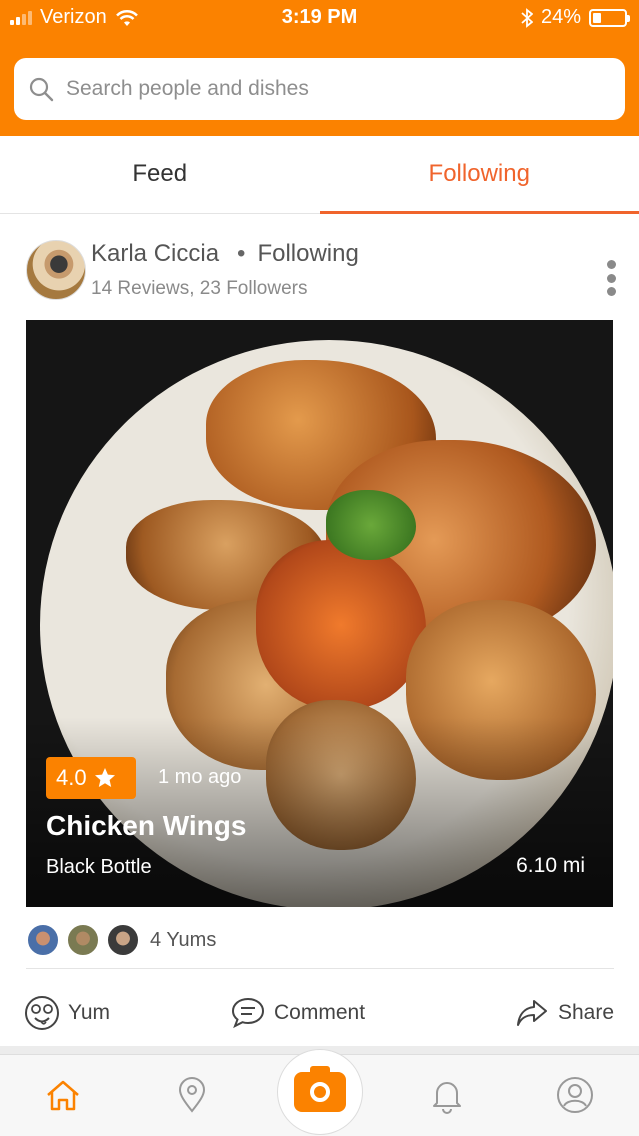 The image size is (639, 1136). Describe the element at coordinates (326, 89) in the screenshot. I see `search-input` at that location.